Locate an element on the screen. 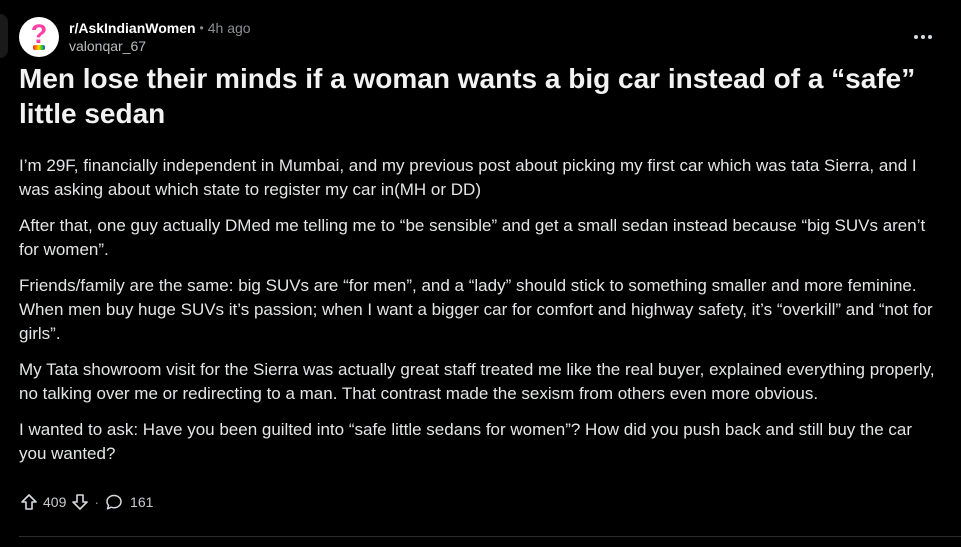  post-meta: r/AskIndianWomen • 4h ago valonqar_67 is located at coordinates (160, 37).